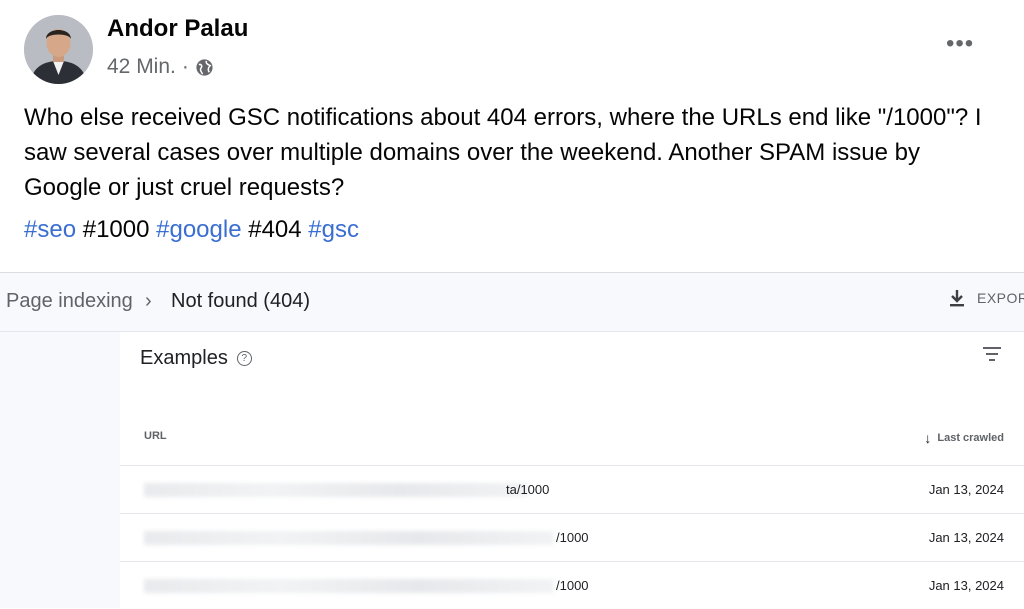 This screenshot has width=1024, height=609. I want to click on export-label: EXPOR, so click(1000, 298).